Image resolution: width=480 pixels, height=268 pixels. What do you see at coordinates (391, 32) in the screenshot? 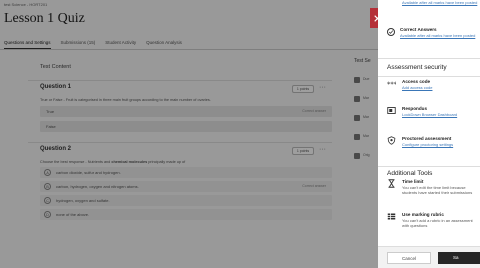
I see `checkmark-circle-icon` at bounding box center [391, 32].